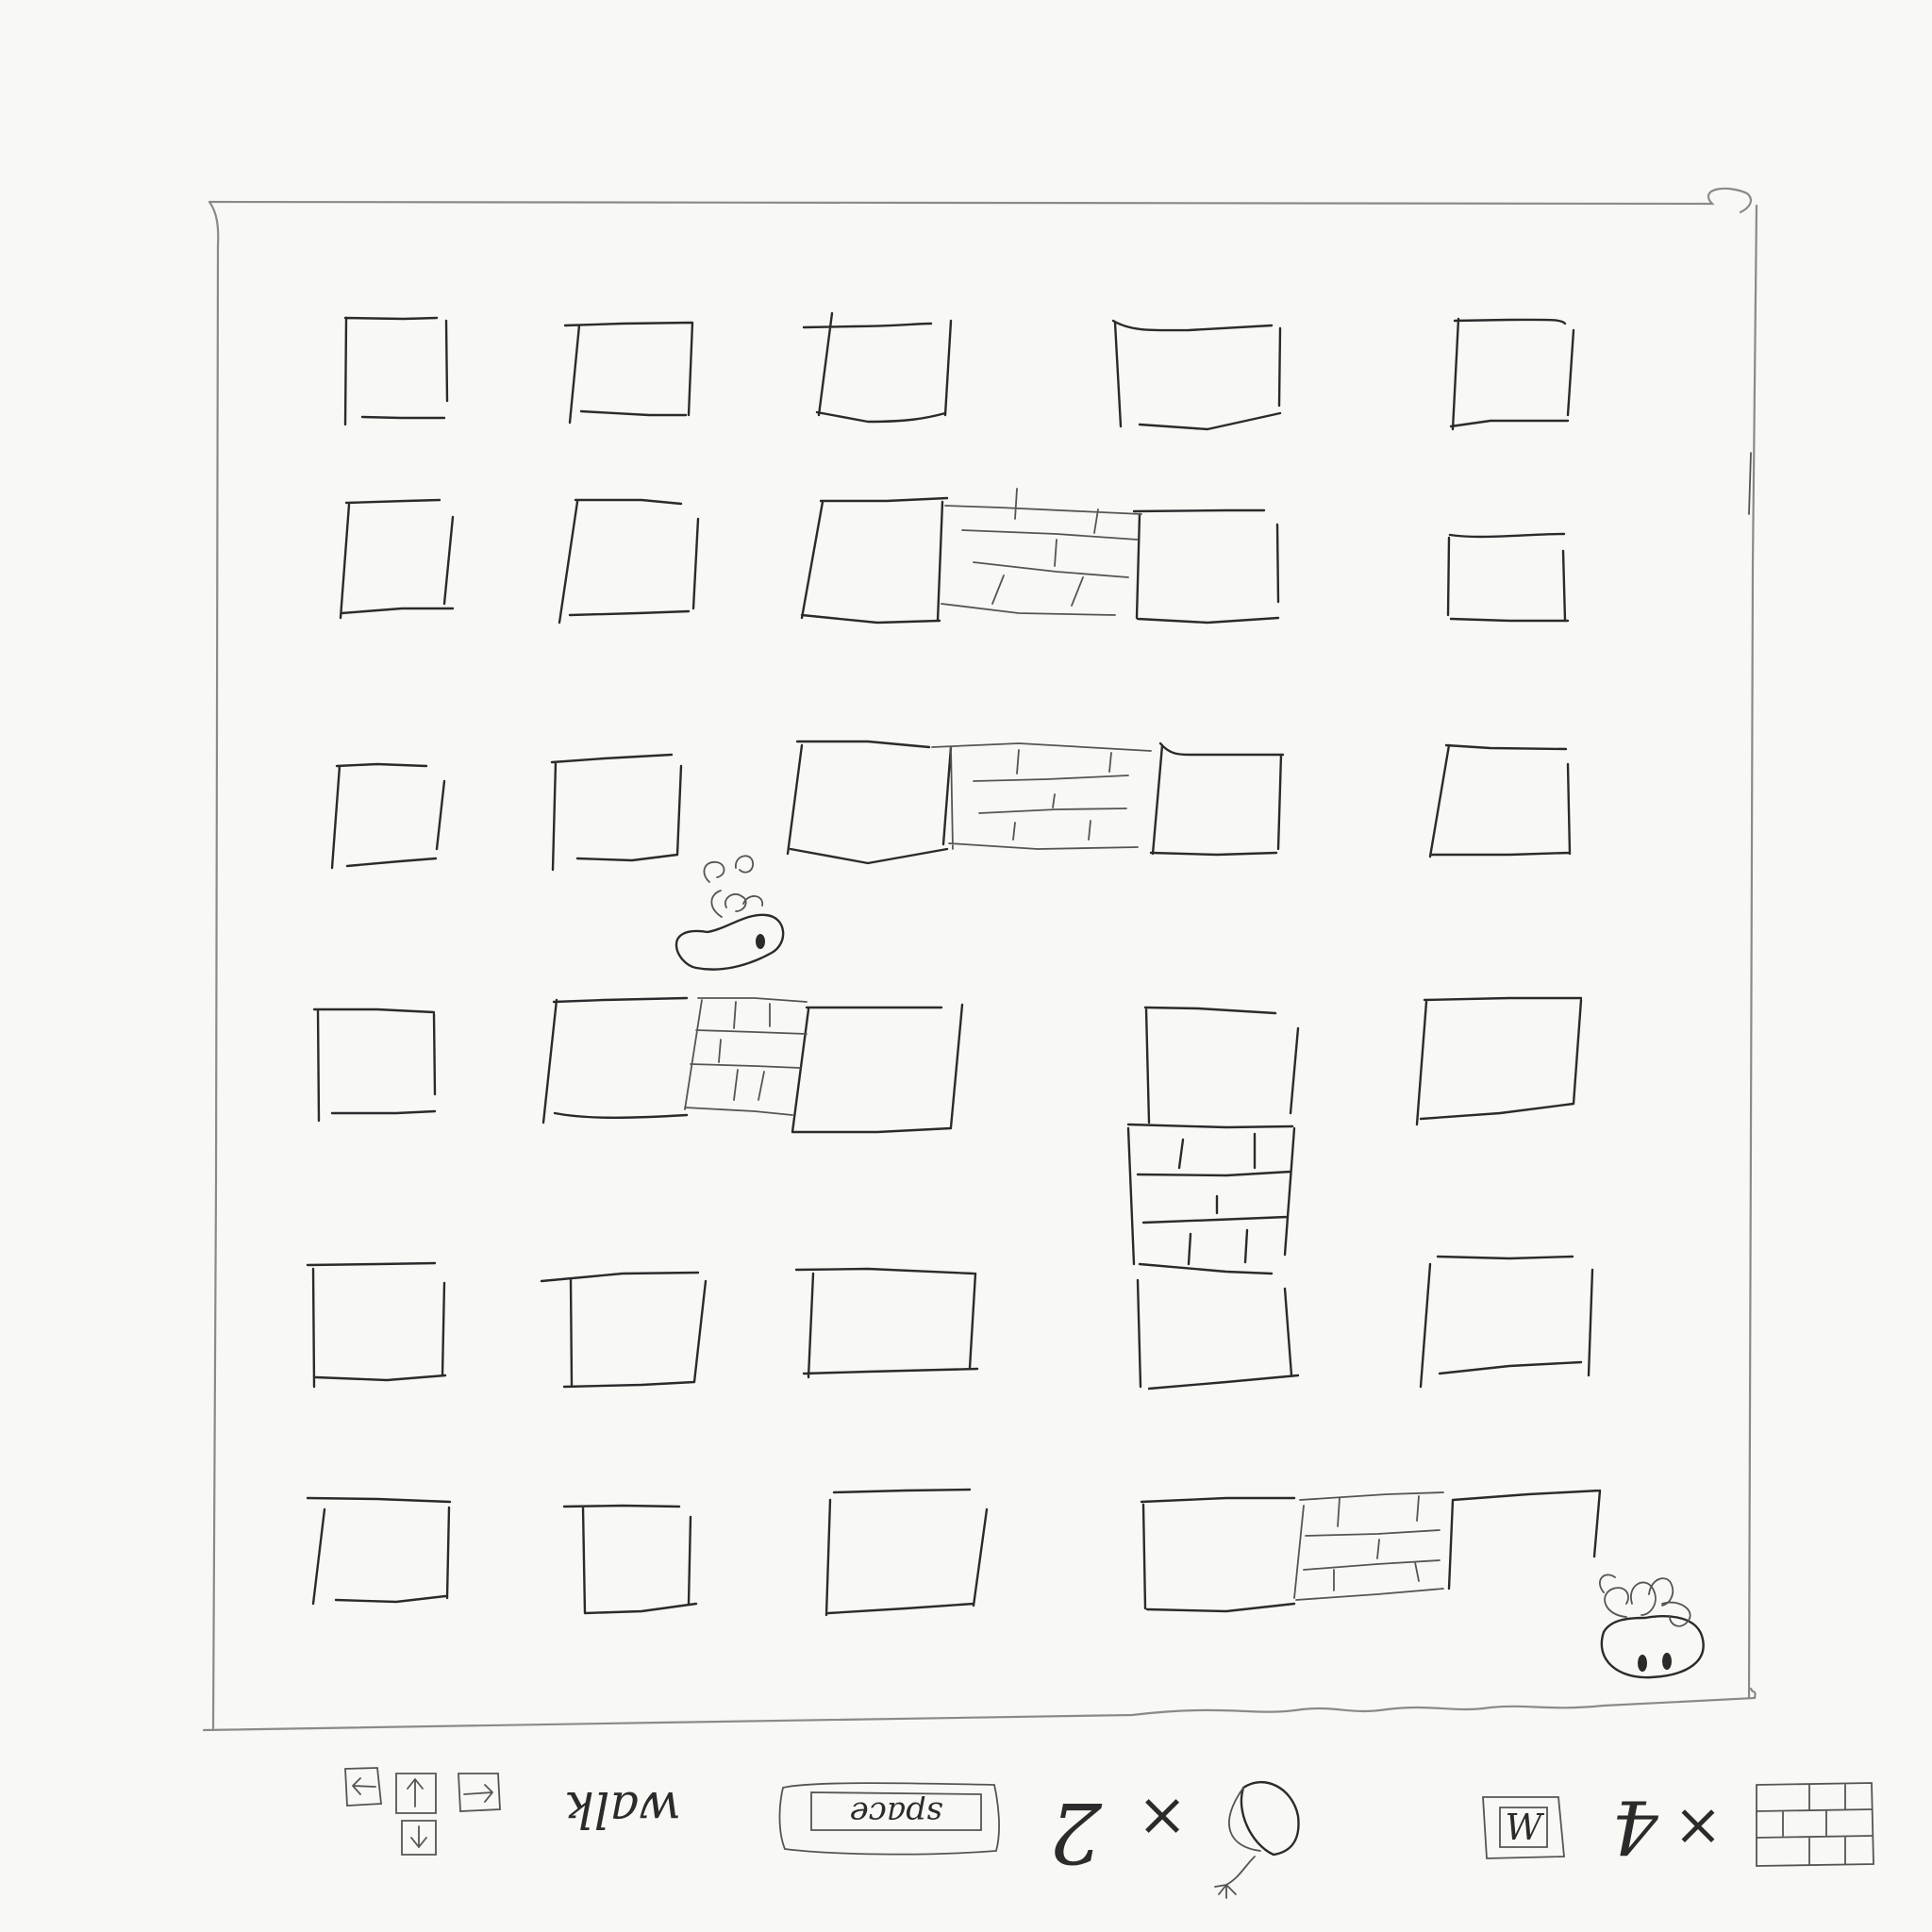 This screenshot has width=1932, height=1932. I want to click on w-key-bricks-legend: W 4 ×, so click(1678, 1826).